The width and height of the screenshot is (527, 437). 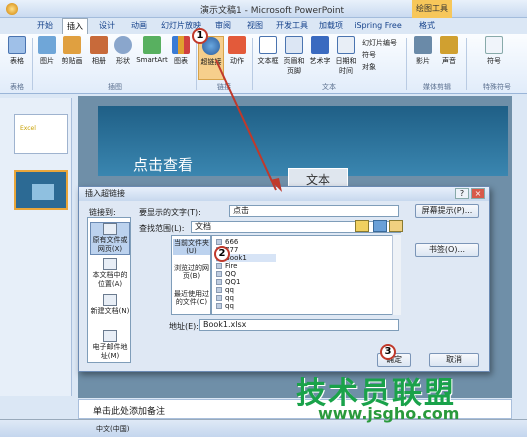 I want to click on chart-button: 图表, so click(x=181, y=51).